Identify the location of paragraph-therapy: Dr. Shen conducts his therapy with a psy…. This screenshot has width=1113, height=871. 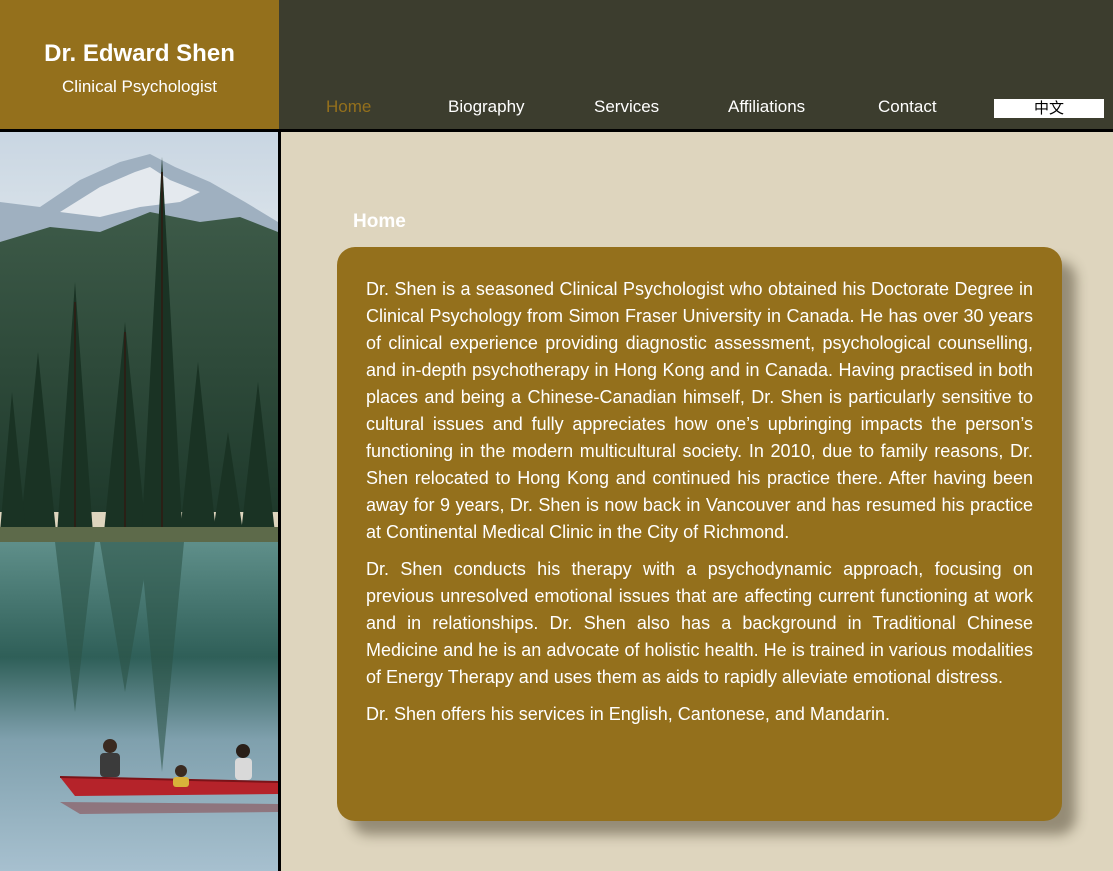
(699, 623).